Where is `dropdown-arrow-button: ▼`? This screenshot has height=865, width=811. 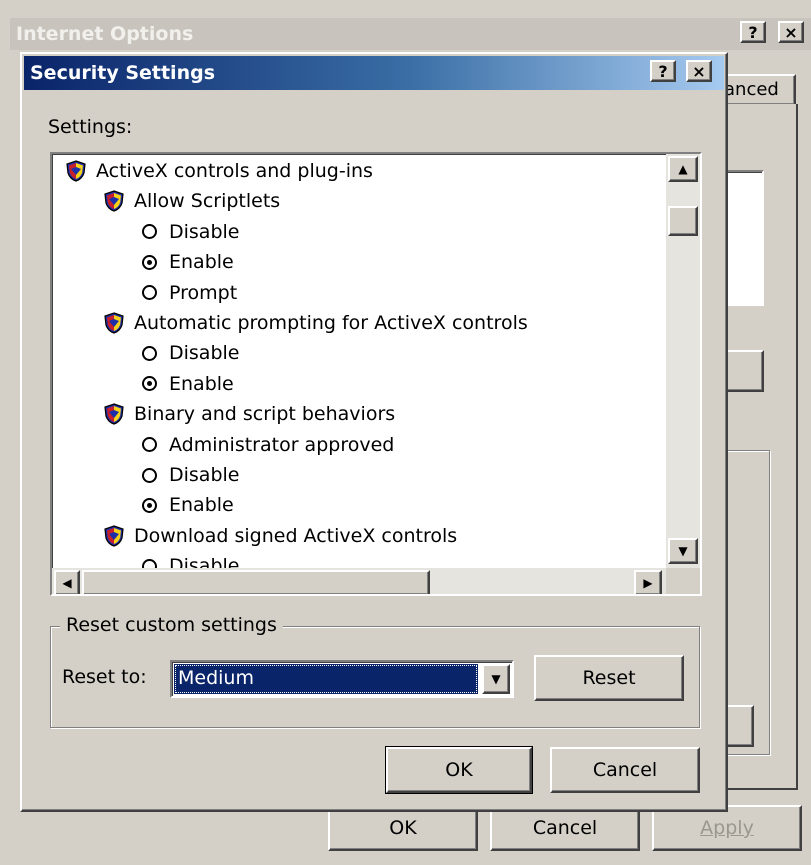
dropdown-arrow-button: ▼ is located at coordinates (496, 679).